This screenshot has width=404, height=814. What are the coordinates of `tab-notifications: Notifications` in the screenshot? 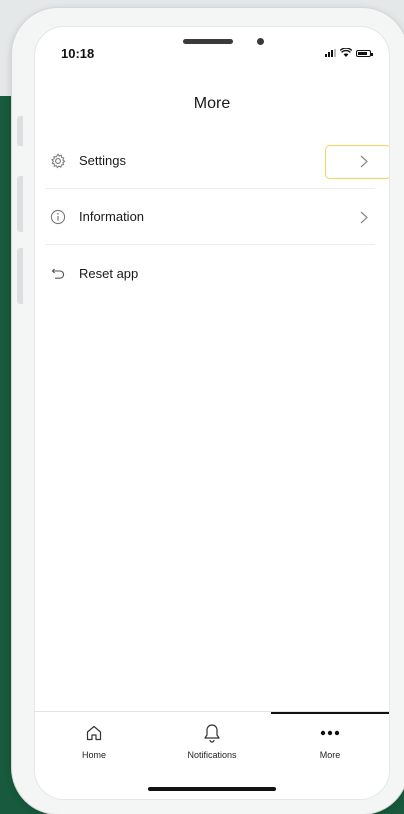 It's located at (212, 741).